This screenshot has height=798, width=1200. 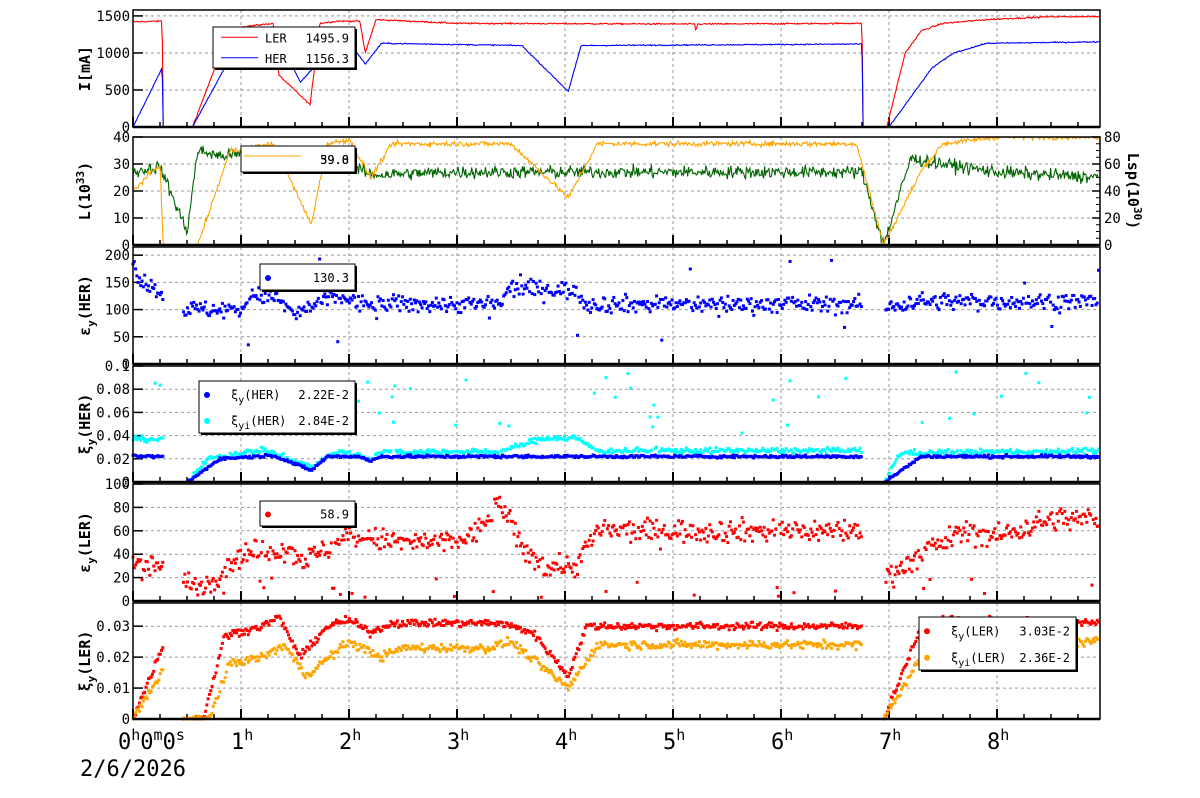 What do you see at coordinates (85, 686) in the screenshot?
I see `y-label-main: ξ` at bounding box center [85, 686].